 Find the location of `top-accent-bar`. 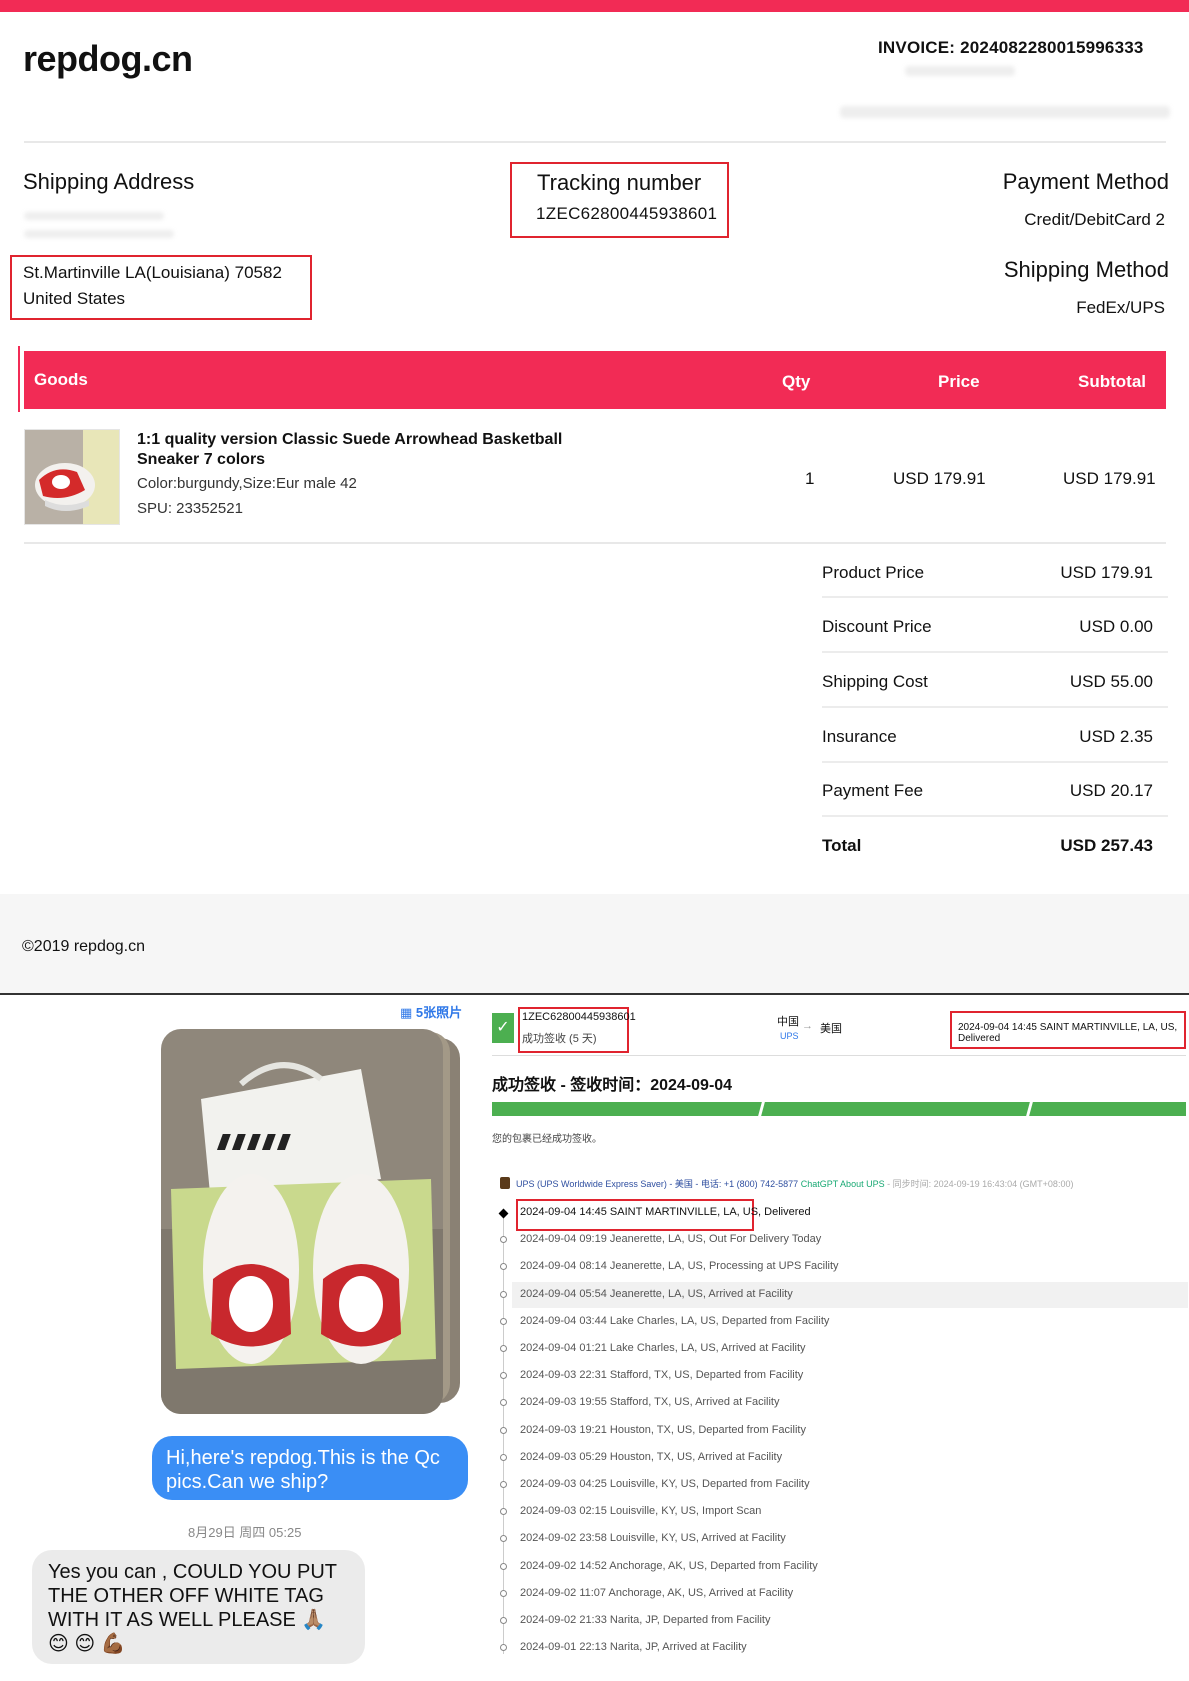

top-accent-bar is located at coordinates (594, 6).